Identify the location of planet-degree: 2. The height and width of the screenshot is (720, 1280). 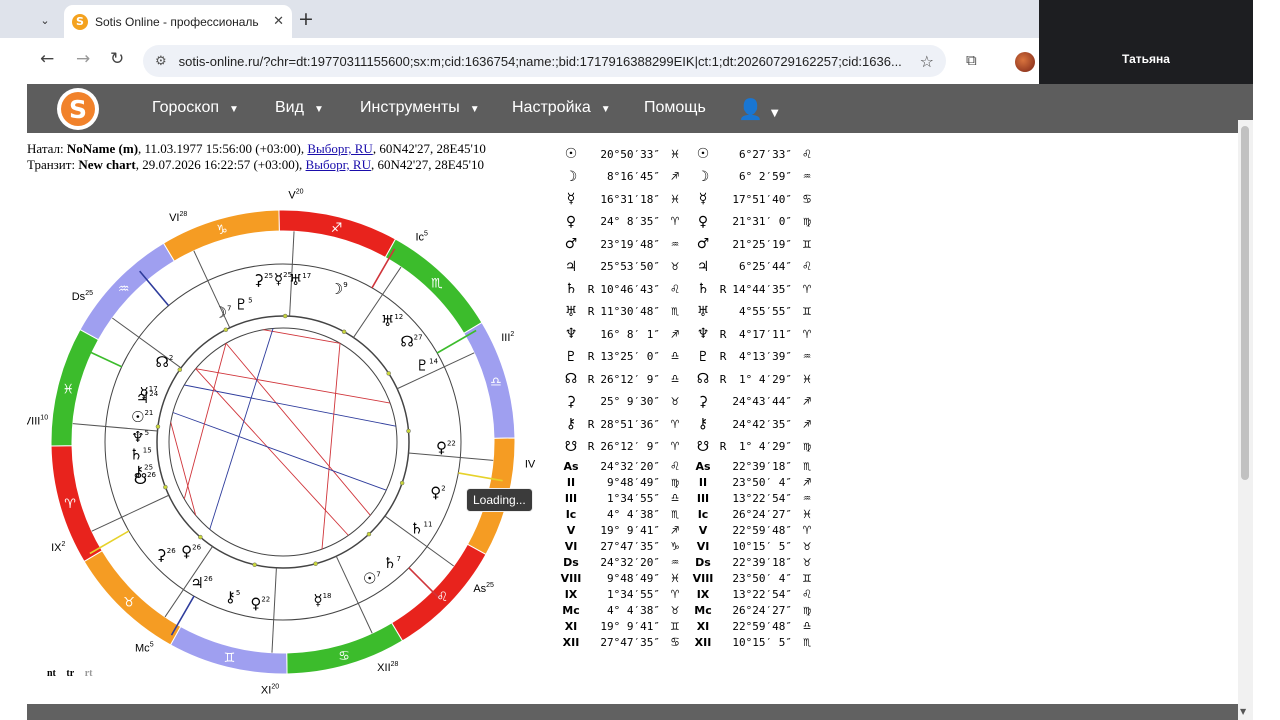
(443, 488).